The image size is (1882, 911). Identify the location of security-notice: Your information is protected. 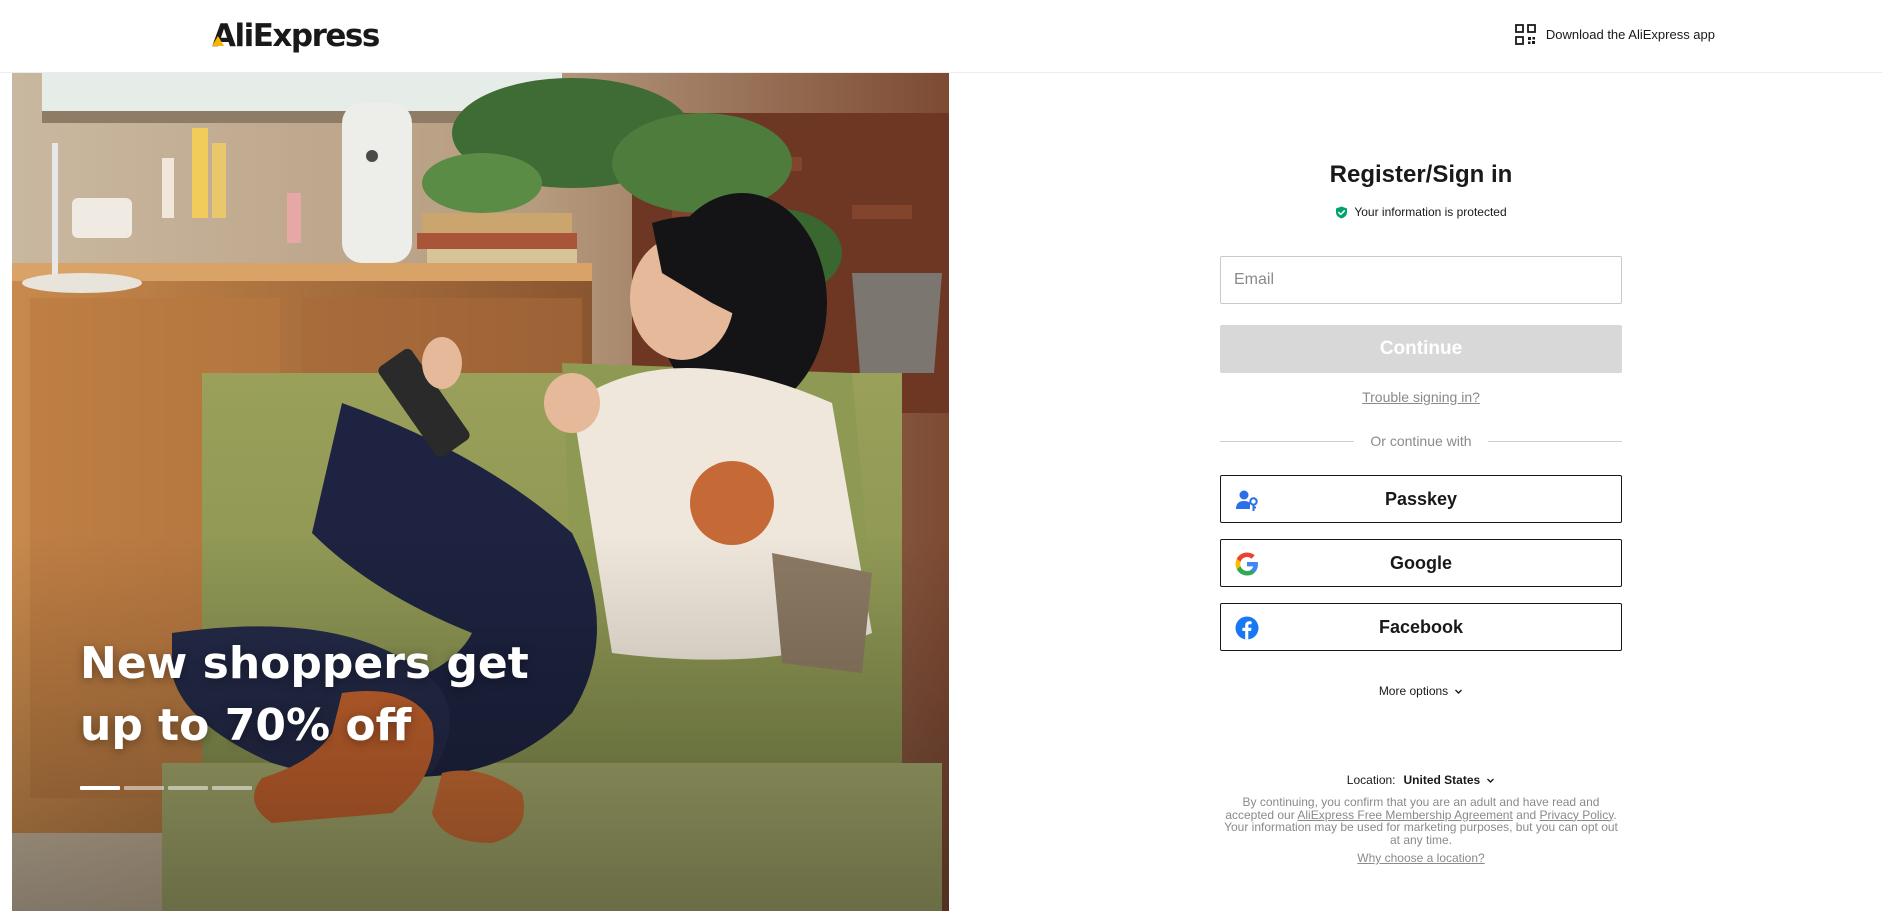
(1421, 212).